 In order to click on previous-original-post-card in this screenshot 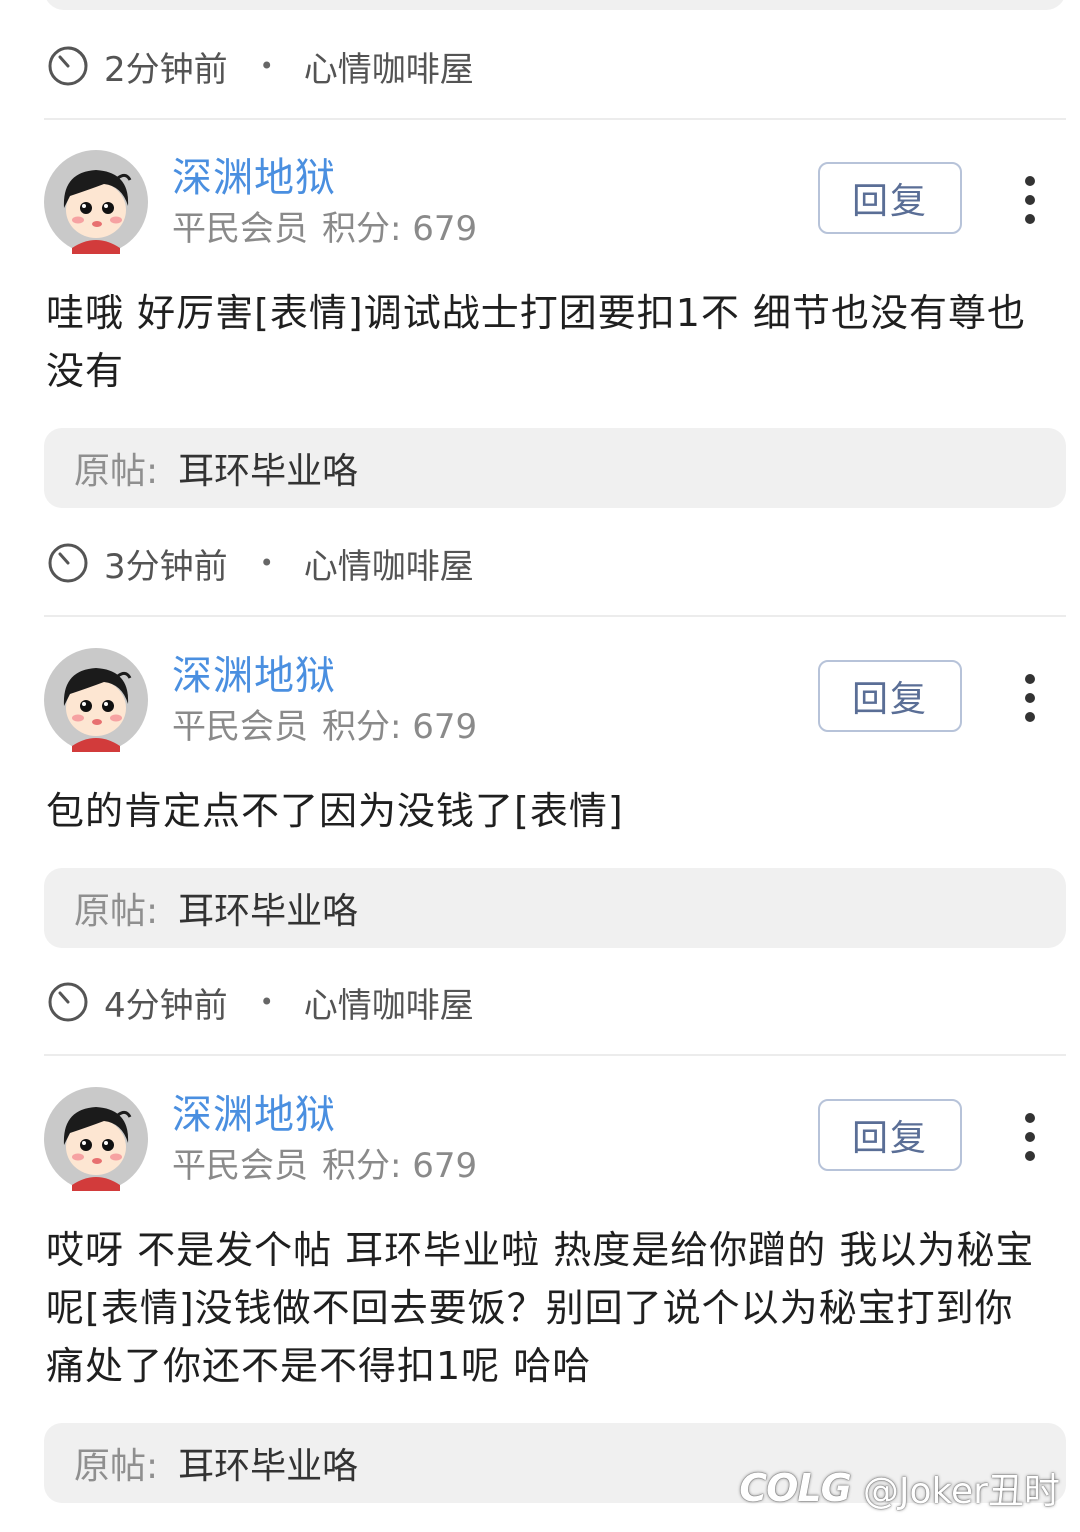, I will do `click(555, 5)`.